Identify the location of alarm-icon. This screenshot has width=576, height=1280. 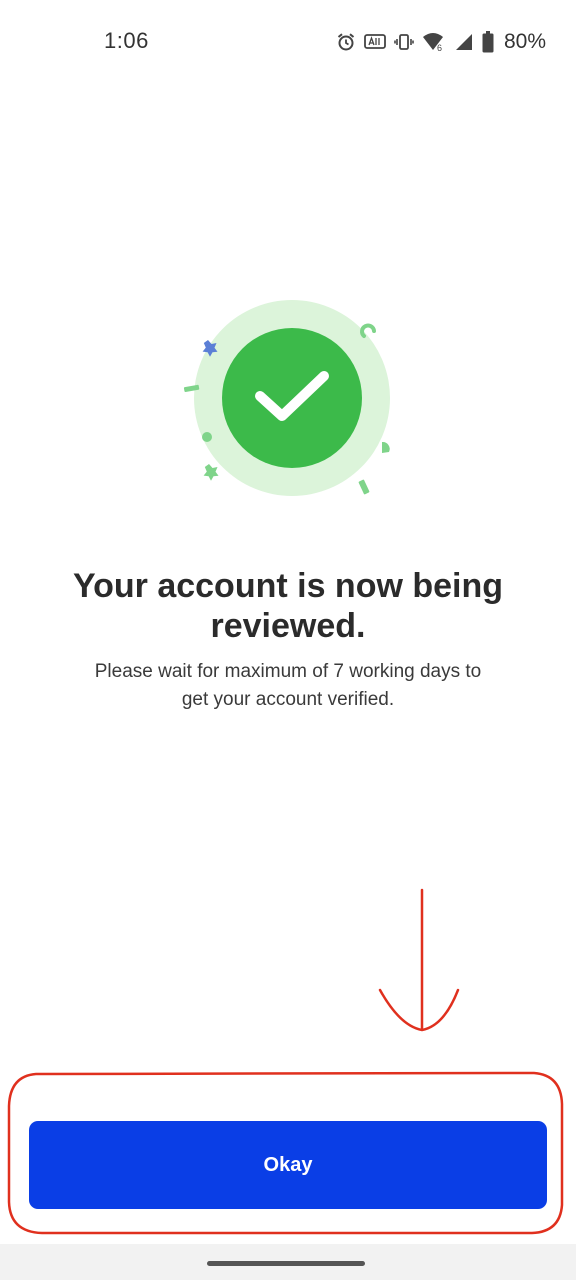
(346, 42).